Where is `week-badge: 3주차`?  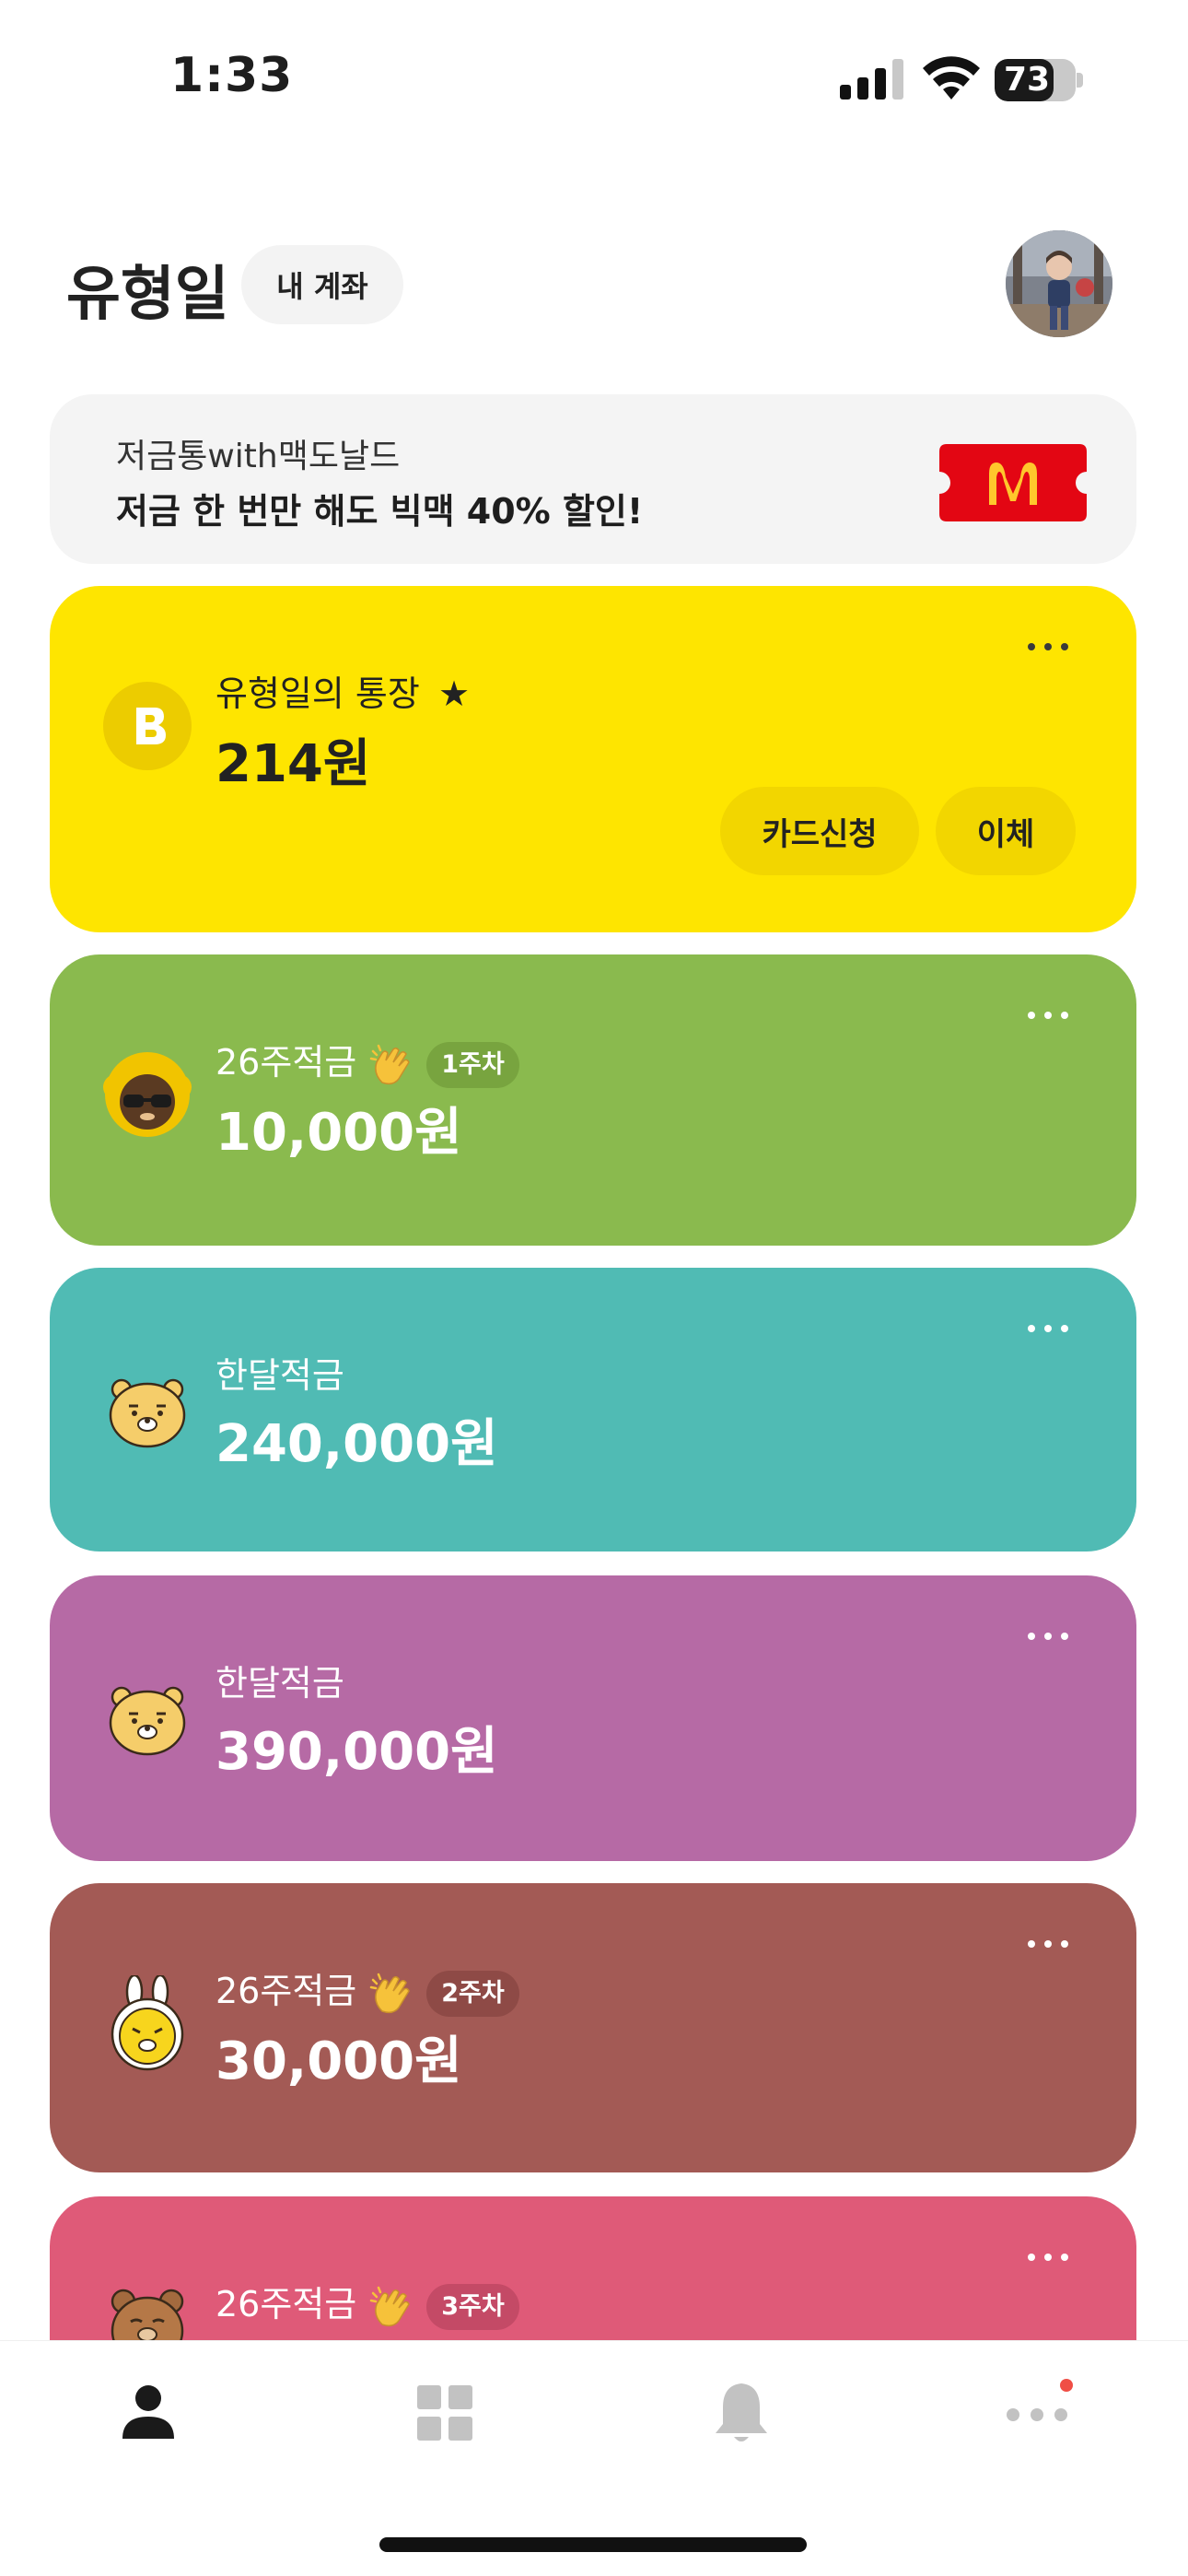 week-badge: 3주차 is located at coordinates (473, 2306).